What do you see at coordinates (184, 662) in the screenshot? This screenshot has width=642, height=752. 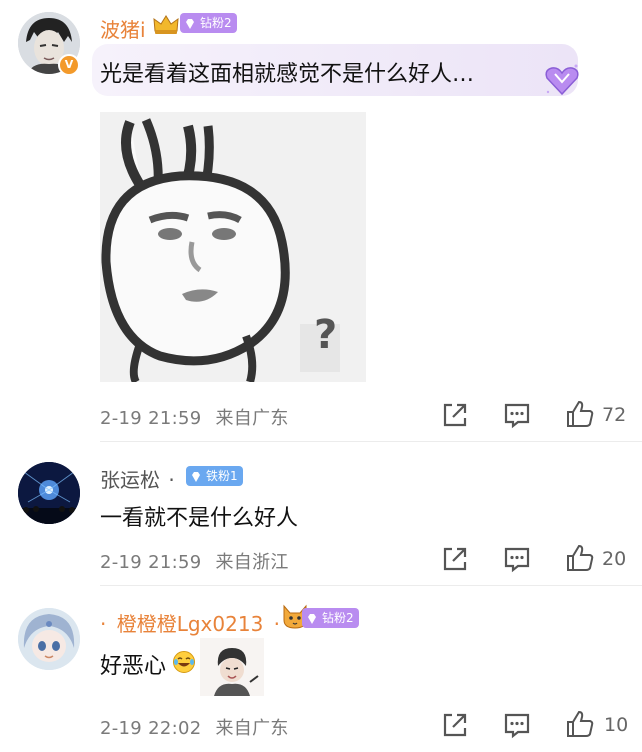 I see `laugh-cry-emoji-icon` at bounding box center [184, 662].